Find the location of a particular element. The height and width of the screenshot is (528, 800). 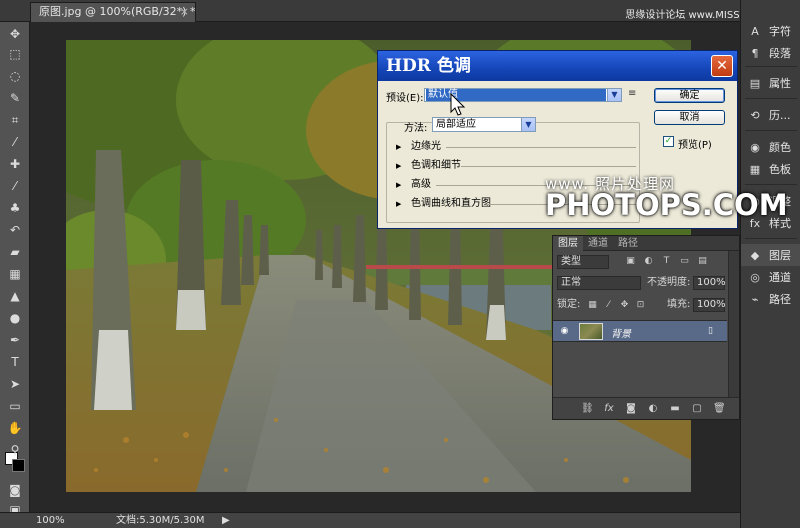

dock-item-label: 属性 is located at coordinates (780, 83).